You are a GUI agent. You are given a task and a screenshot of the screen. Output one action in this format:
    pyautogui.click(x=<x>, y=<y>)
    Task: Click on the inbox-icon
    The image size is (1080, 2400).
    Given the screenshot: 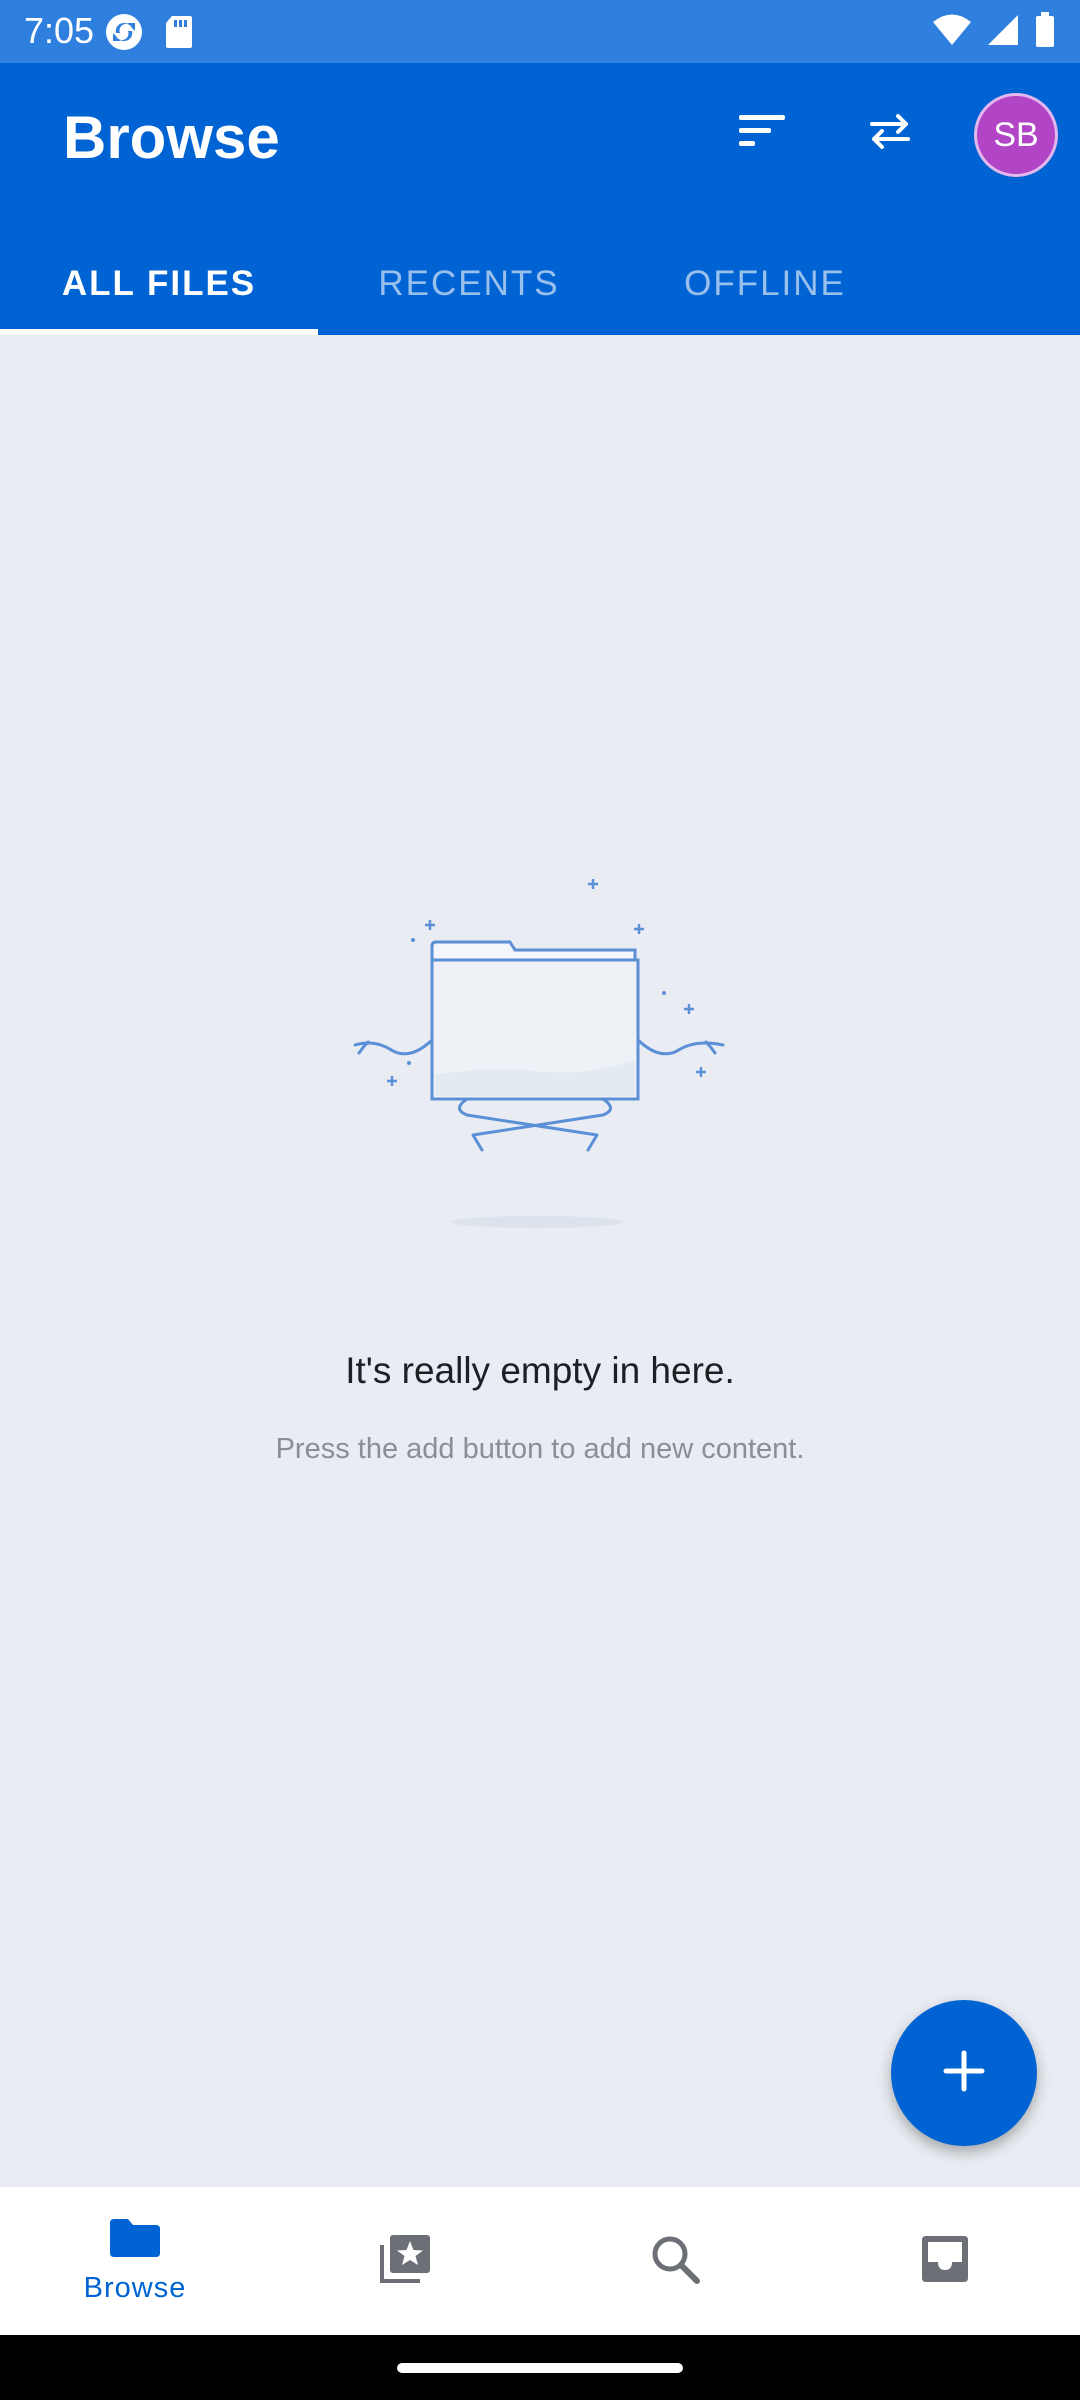 What is the action you would take?
    pyautogui.click(x=945, y=2261)
    